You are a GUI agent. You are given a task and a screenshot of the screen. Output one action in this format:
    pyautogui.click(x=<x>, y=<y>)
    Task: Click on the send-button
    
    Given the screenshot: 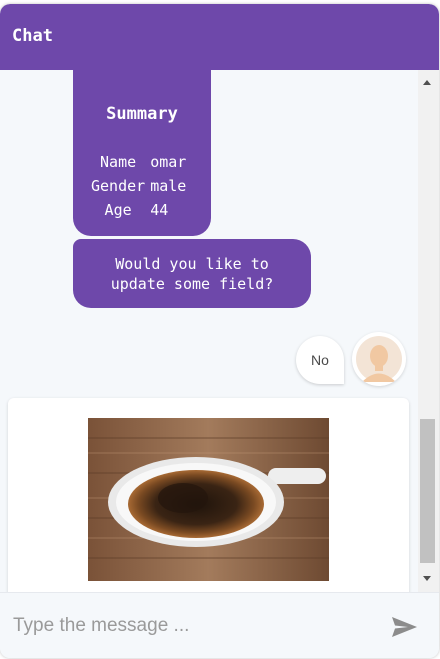 What is the action you would take?
    pyautogui.click(x=404, y=627)
    